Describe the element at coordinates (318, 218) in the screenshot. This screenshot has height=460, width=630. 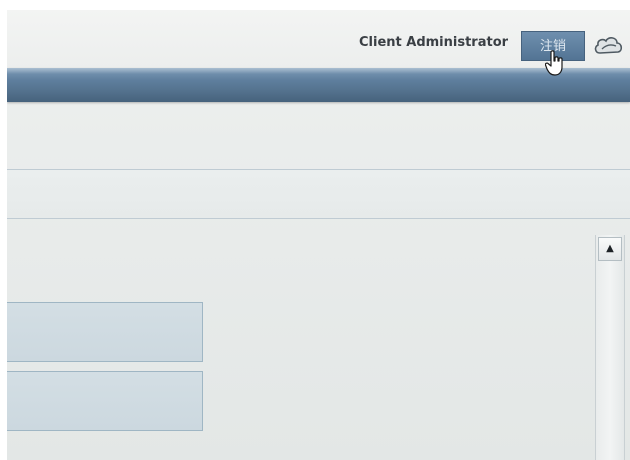
I see `divider-bottom` at that location.